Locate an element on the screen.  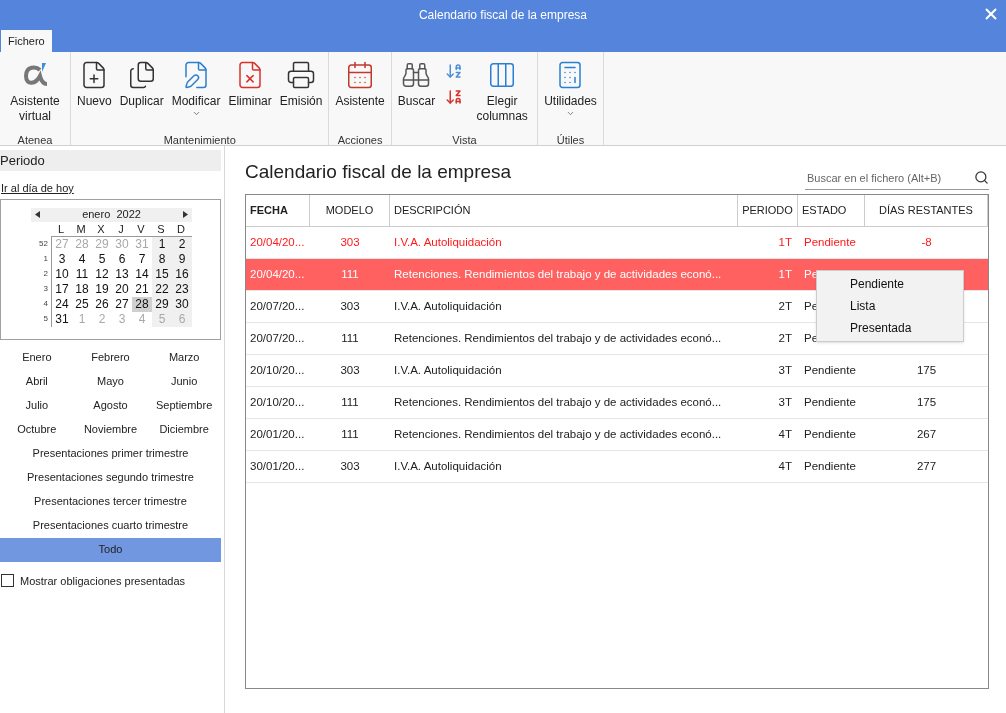
period-option: Presentaciones cuarto trimestre is located at coordinates (110, 525).